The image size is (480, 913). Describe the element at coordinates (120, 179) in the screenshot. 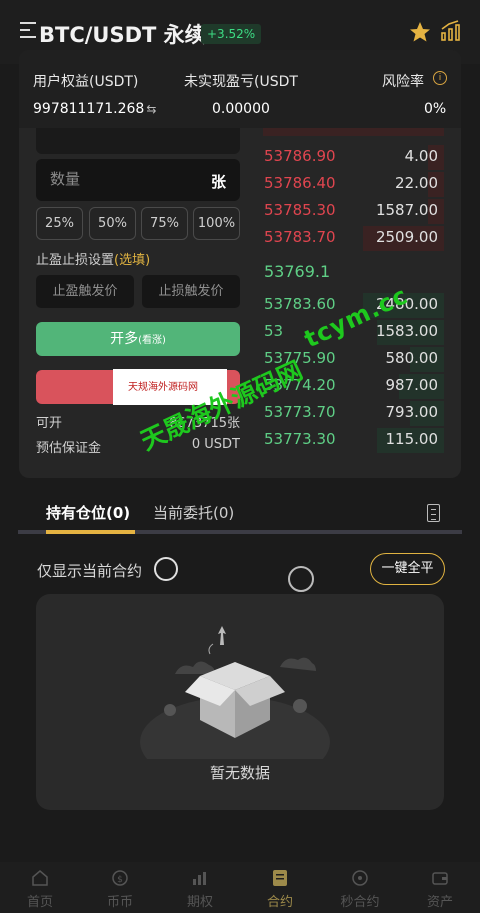

I see `quantity-input` at that location.